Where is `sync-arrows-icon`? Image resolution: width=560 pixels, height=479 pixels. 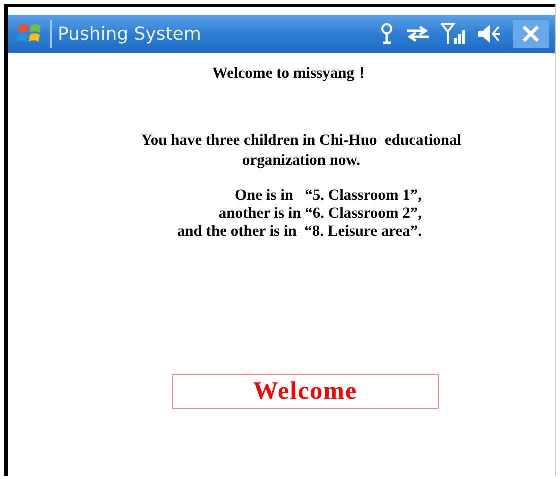 sync-arrows-icon is located at coordinates (418, 34).